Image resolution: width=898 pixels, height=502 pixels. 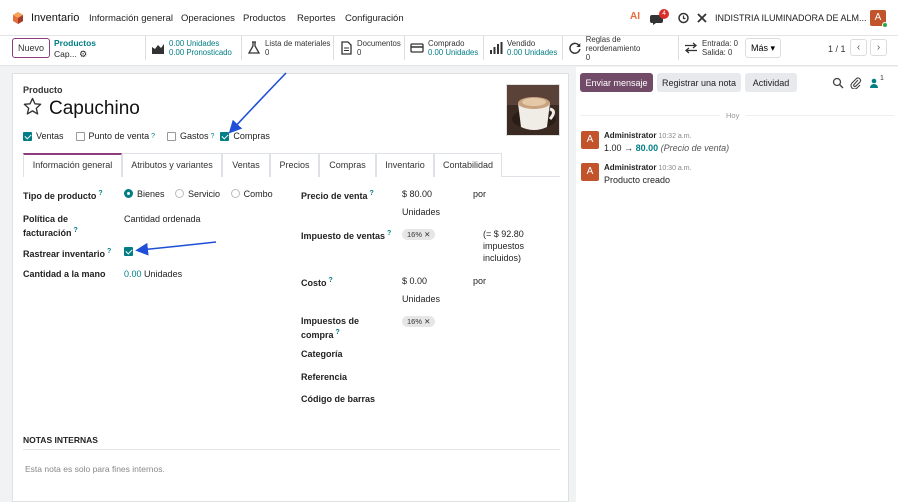 I want to click on tab-ventas: Ventas, so click(x=246, y=165).